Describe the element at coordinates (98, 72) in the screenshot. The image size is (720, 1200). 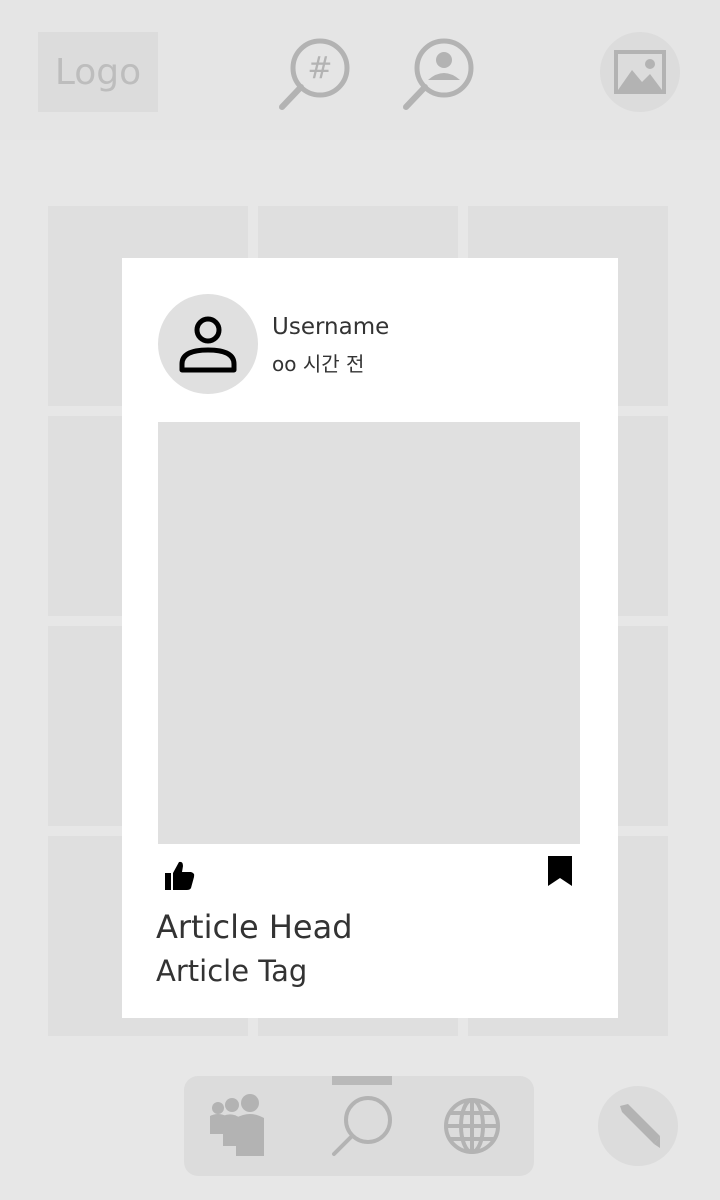
I see `logo: Logo` at that location.